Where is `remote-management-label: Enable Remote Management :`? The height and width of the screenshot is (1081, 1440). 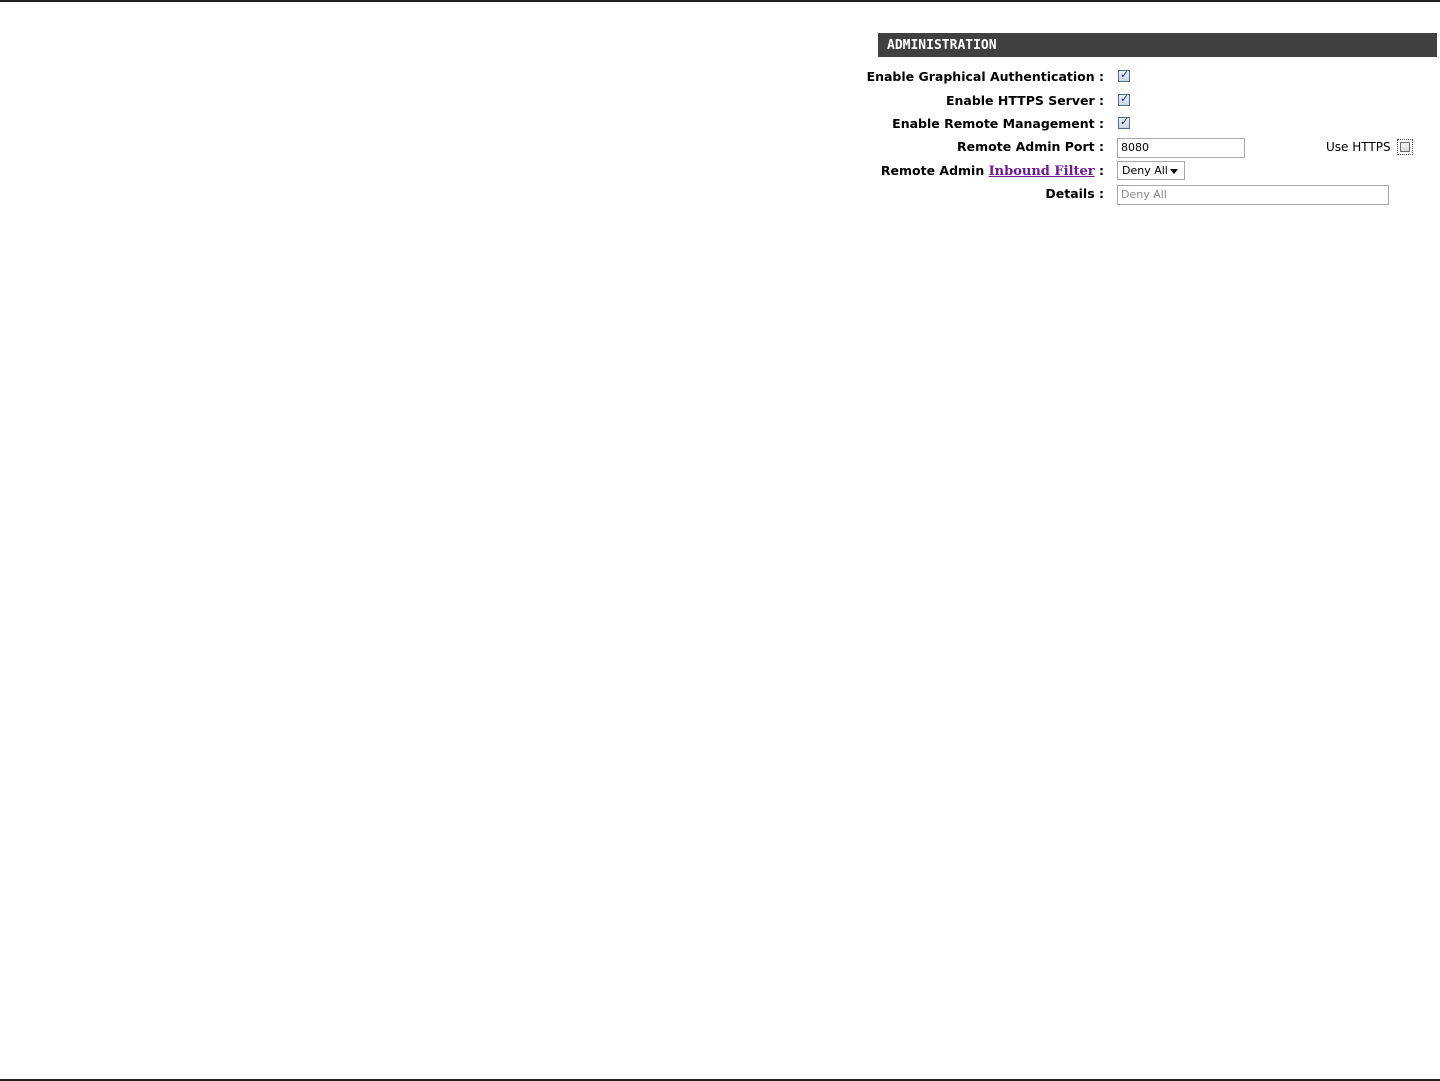 remote-management-label: Enable Remote Management : is located at coordinates (998, 123).